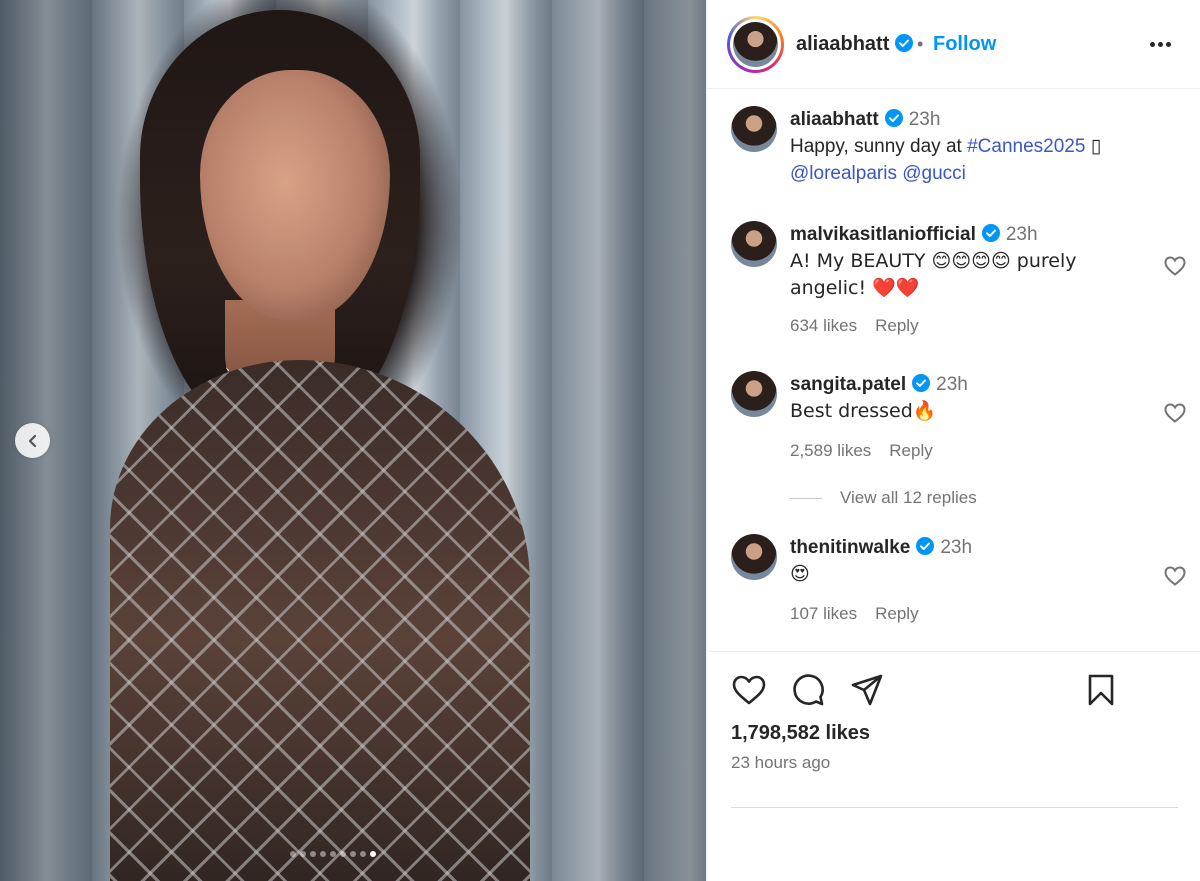 The image size is (1200, 881). What do you see at coordinates (806, 498) in the screenshot?
I see `replies-divider` at bounding box center [806, 498].